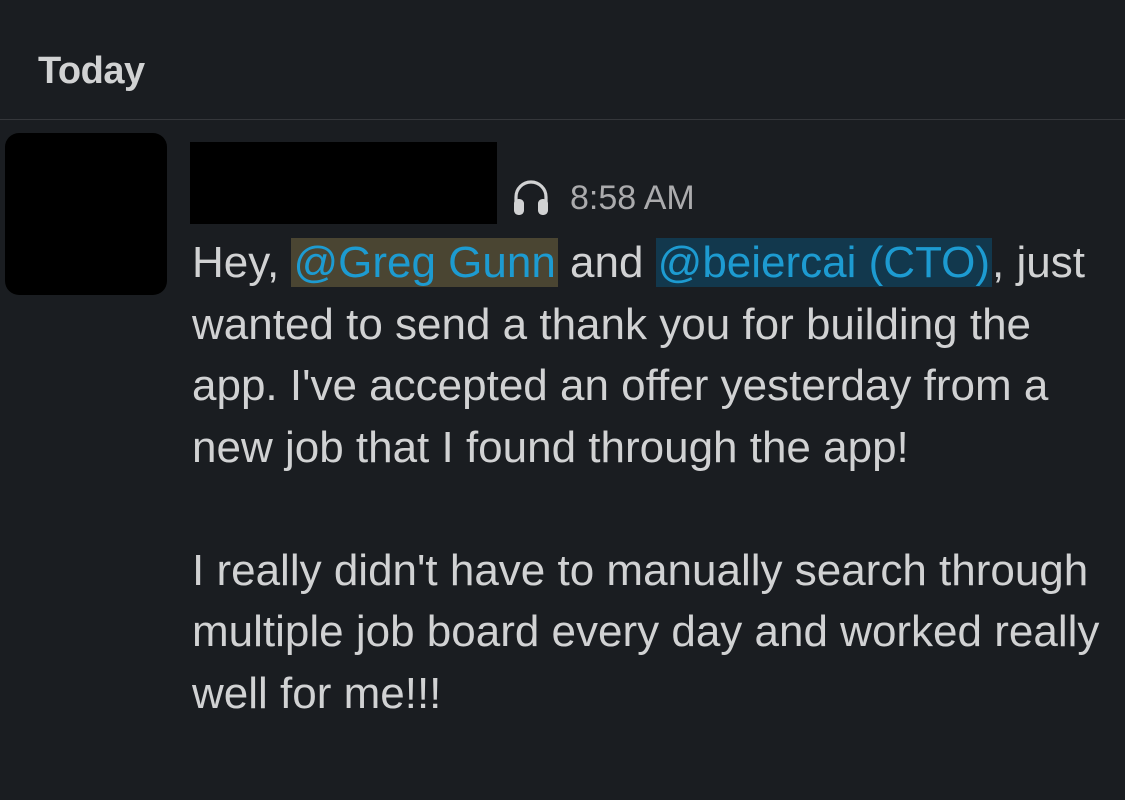 The image size is (1125, 800). I want to click on message-text: and, so click(606, 262).